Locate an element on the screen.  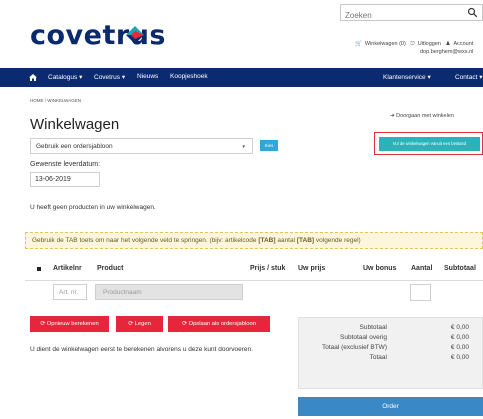
breadcrumb: HOME / WINKELWAGEN is located at coordinates (55, 100).